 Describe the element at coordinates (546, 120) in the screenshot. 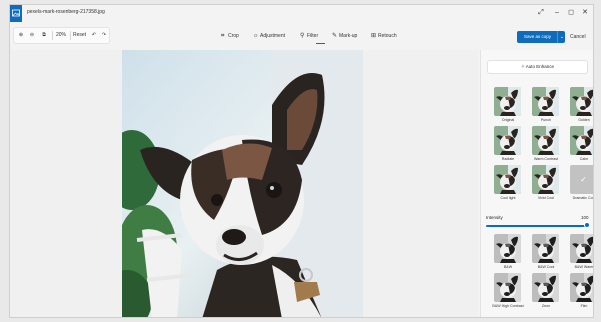

I see `filter-label: Punch` at that location.